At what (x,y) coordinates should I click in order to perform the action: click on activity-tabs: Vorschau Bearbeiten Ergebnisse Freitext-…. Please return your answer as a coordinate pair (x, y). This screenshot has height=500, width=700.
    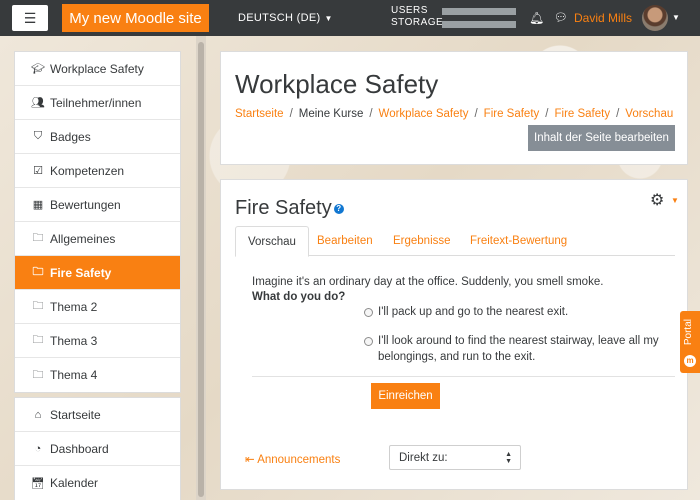
    Looking at the image, I should click on (455, 241).